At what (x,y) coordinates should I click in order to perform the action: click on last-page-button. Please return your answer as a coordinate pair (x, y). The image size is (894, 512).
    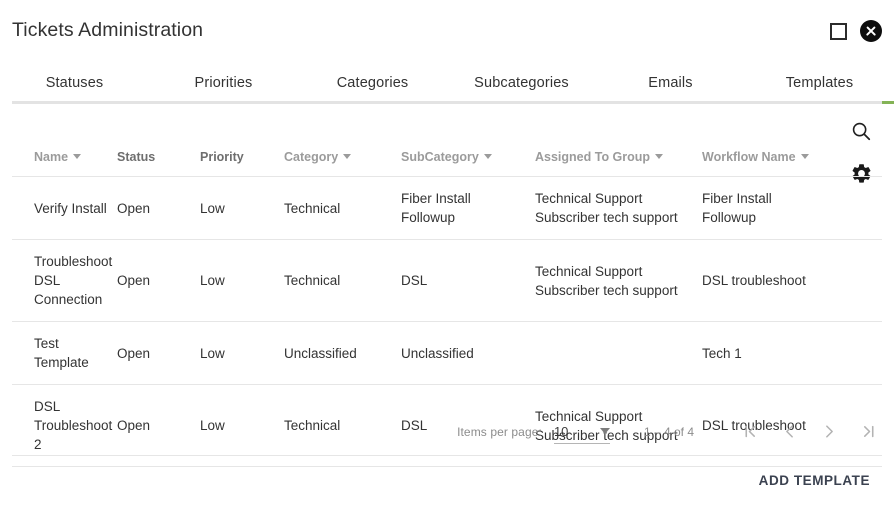
    Looking at the image, I should click on (869, 432).